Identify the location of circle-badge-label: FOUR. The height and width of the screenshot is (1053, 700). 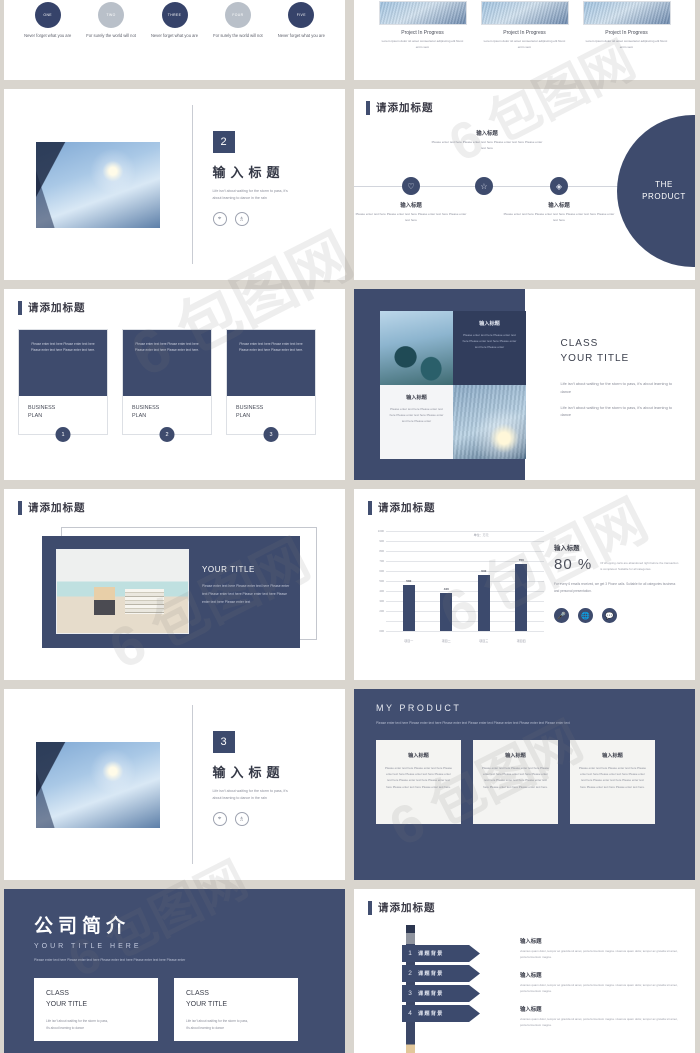
(238, 15).